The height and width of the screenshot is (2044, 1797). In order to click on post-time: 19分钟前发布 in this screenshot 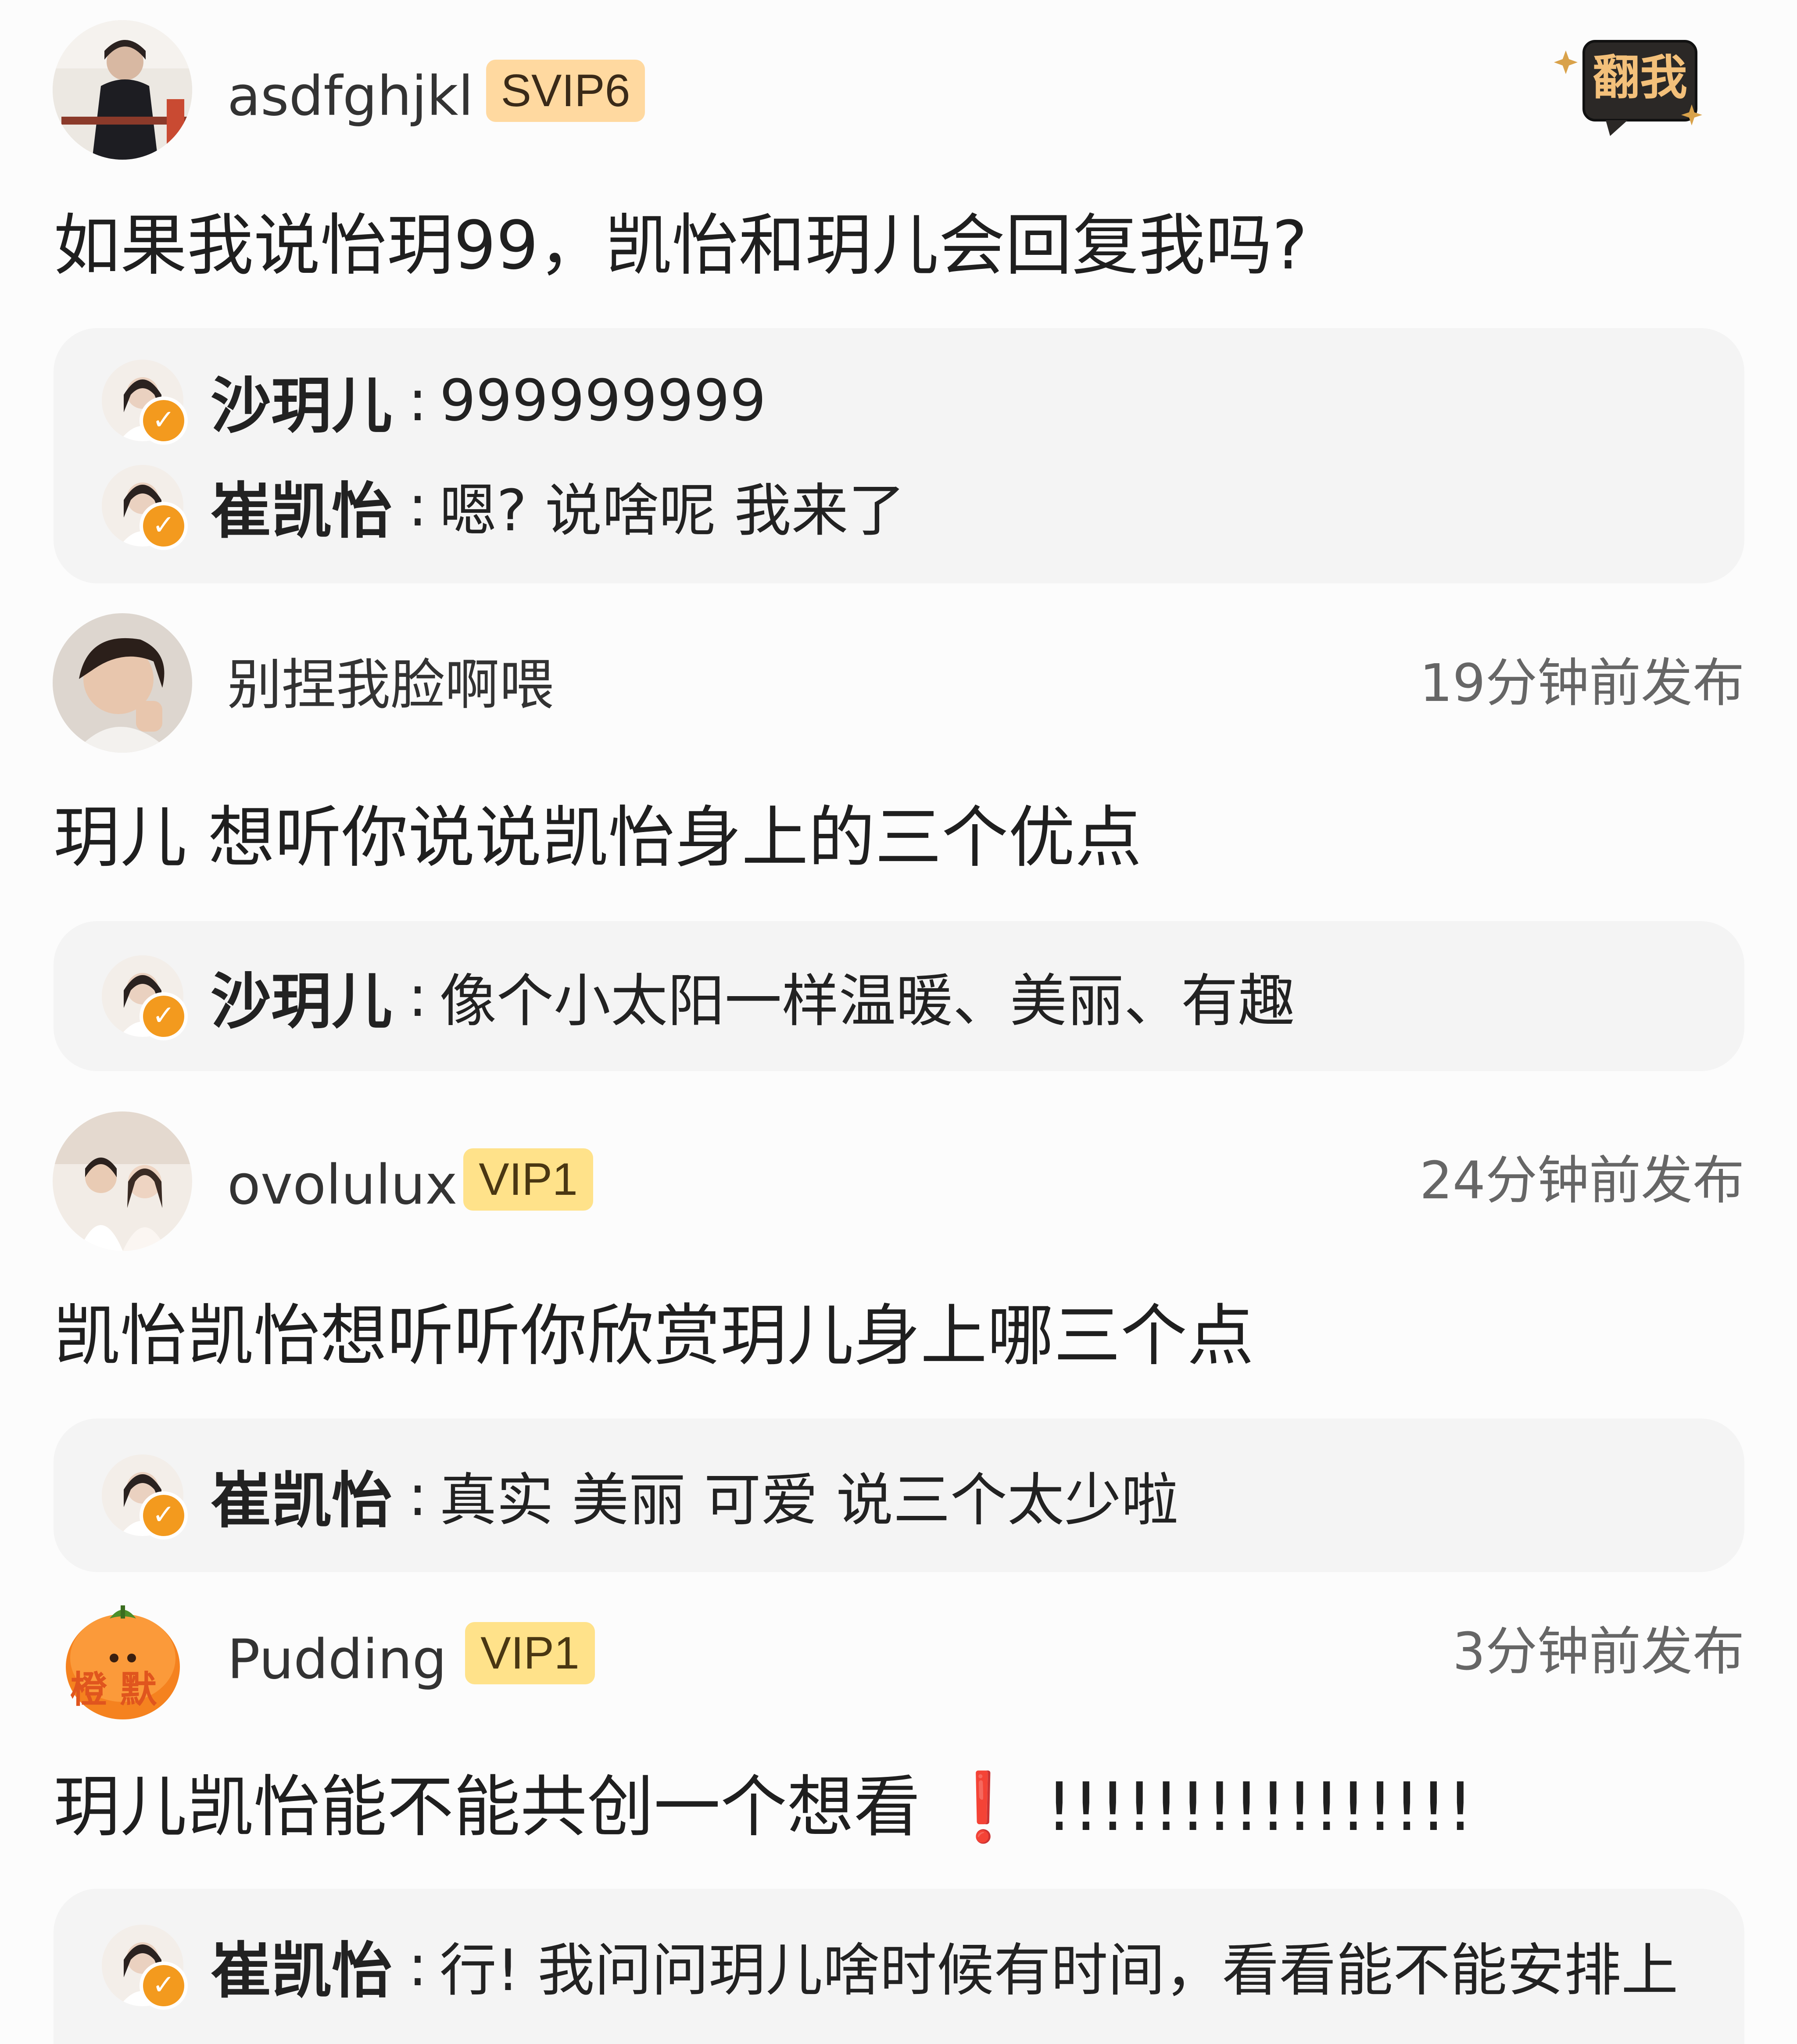, I will do `click(1582, 683)`.